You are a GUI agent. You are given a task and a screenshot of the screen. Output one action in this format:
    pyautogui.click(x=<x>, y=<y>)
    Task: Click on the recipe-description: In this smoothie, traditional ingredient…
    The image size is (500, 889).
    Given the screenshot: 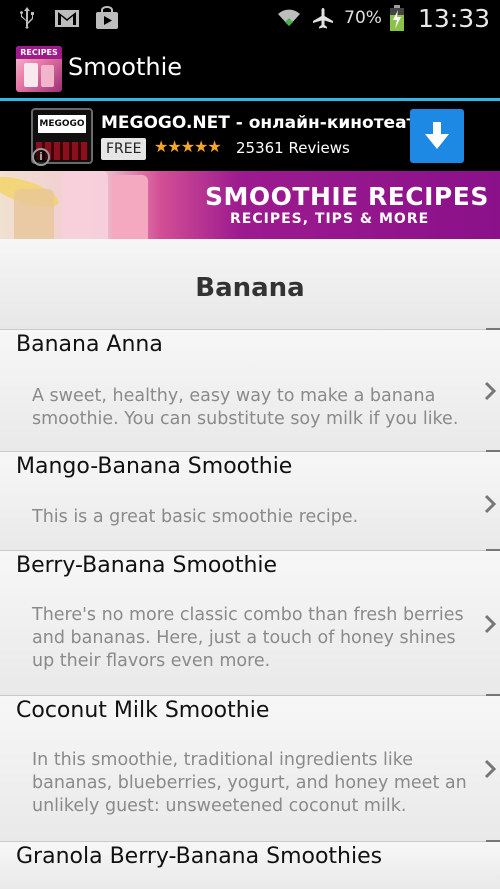 What is the action you would take?
    pyautogui.click(x=249, y=783)
    